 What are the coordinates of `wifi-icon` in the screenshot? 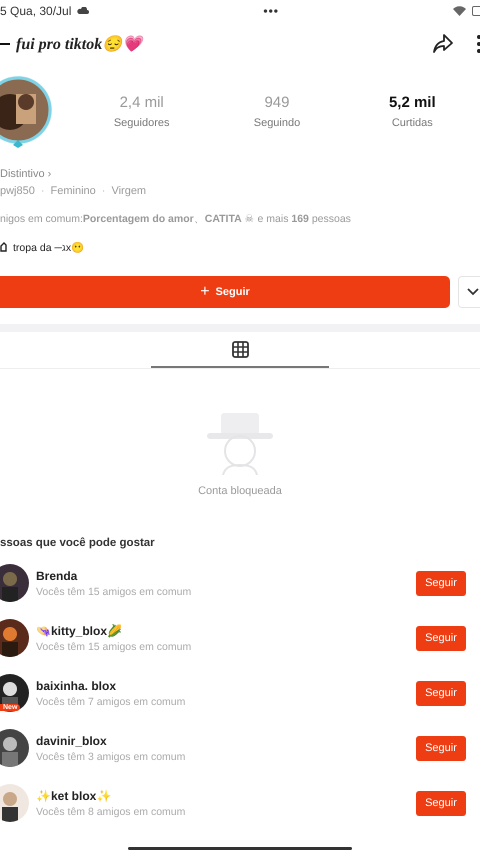 It's located at (459, 11).